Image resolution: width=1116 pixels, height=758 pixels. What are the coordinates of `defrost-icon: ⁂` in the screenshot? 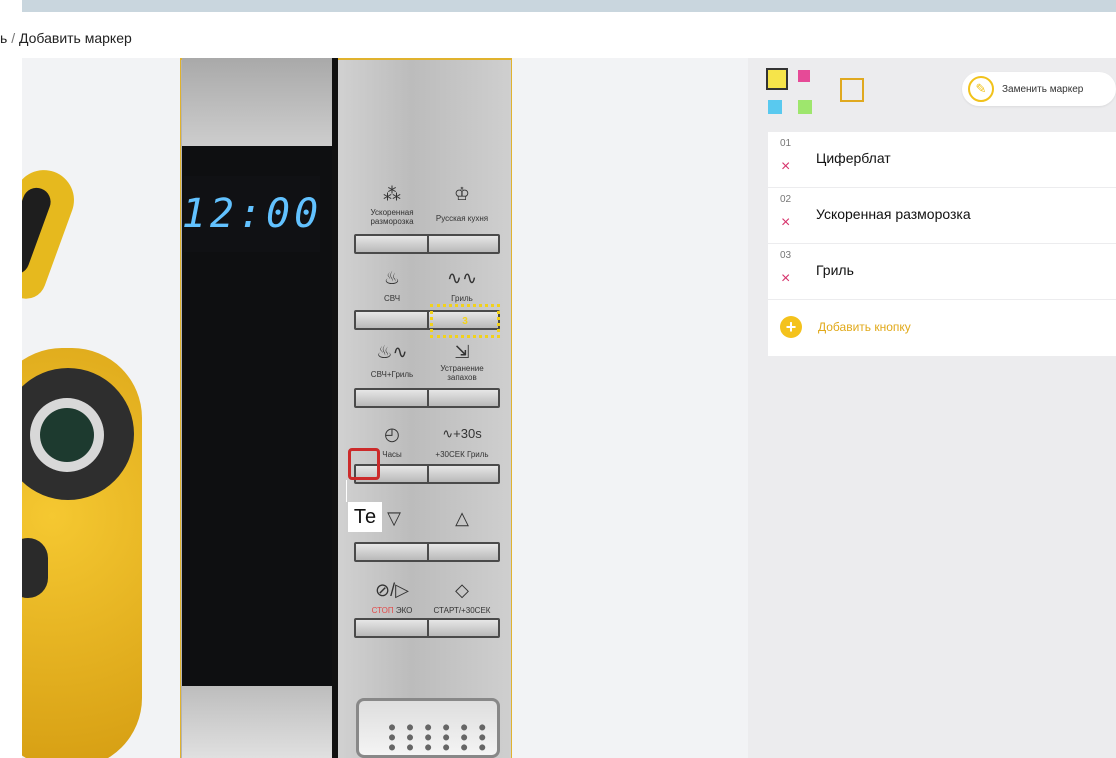 It's located at (392, 194).